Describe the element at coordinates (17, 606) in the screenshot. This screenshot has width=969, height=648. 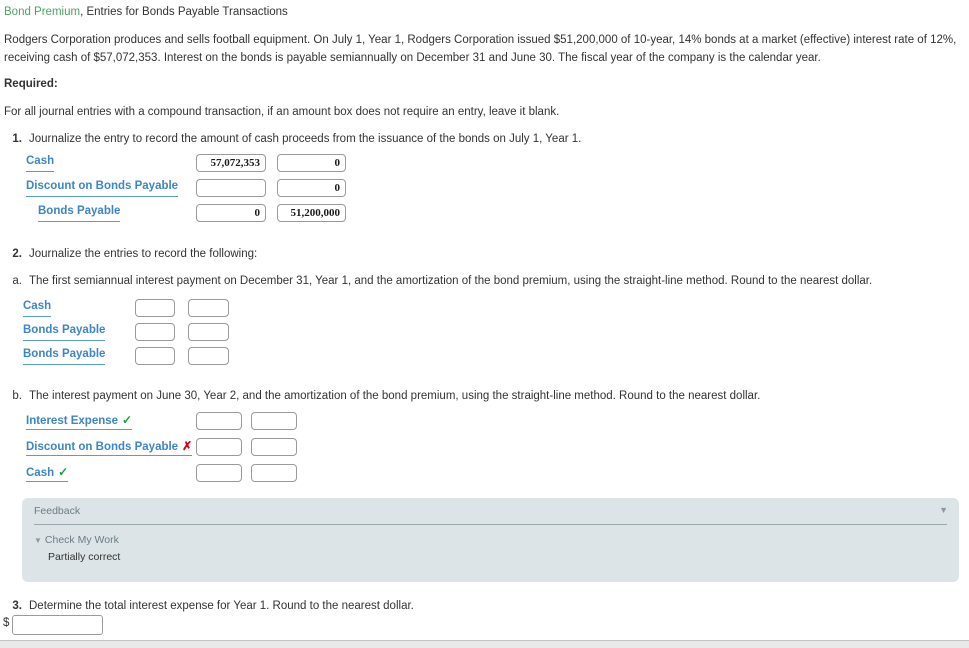
I see `question-3-number: 3.` at that location.